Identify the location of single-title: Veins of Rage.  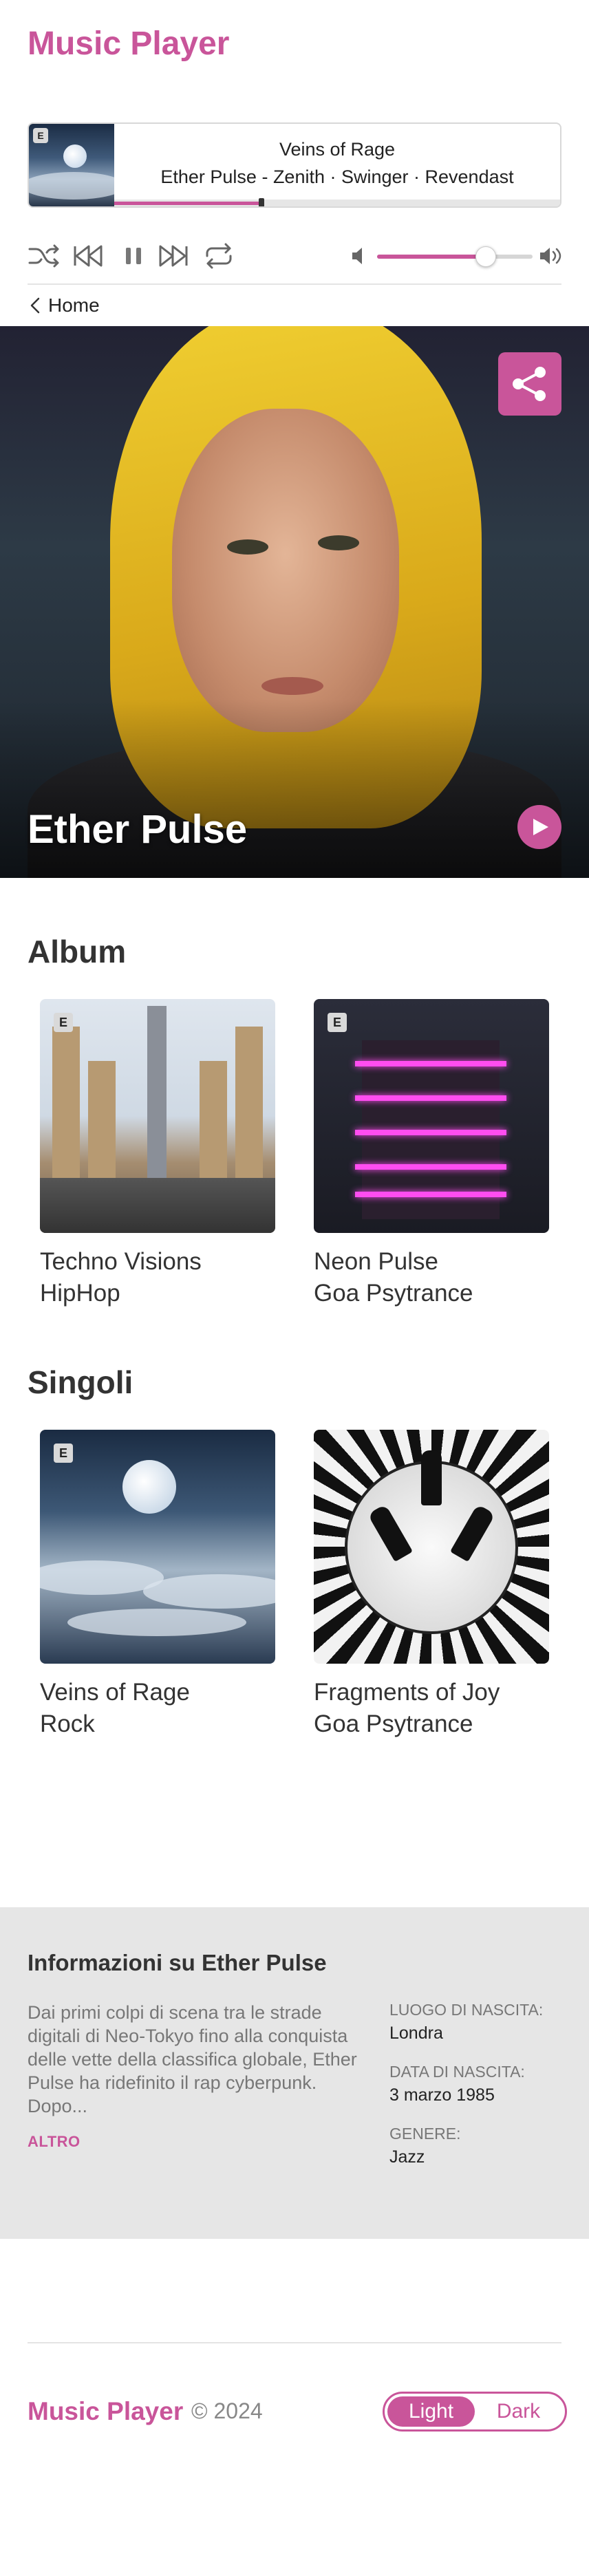
(157, 1692).